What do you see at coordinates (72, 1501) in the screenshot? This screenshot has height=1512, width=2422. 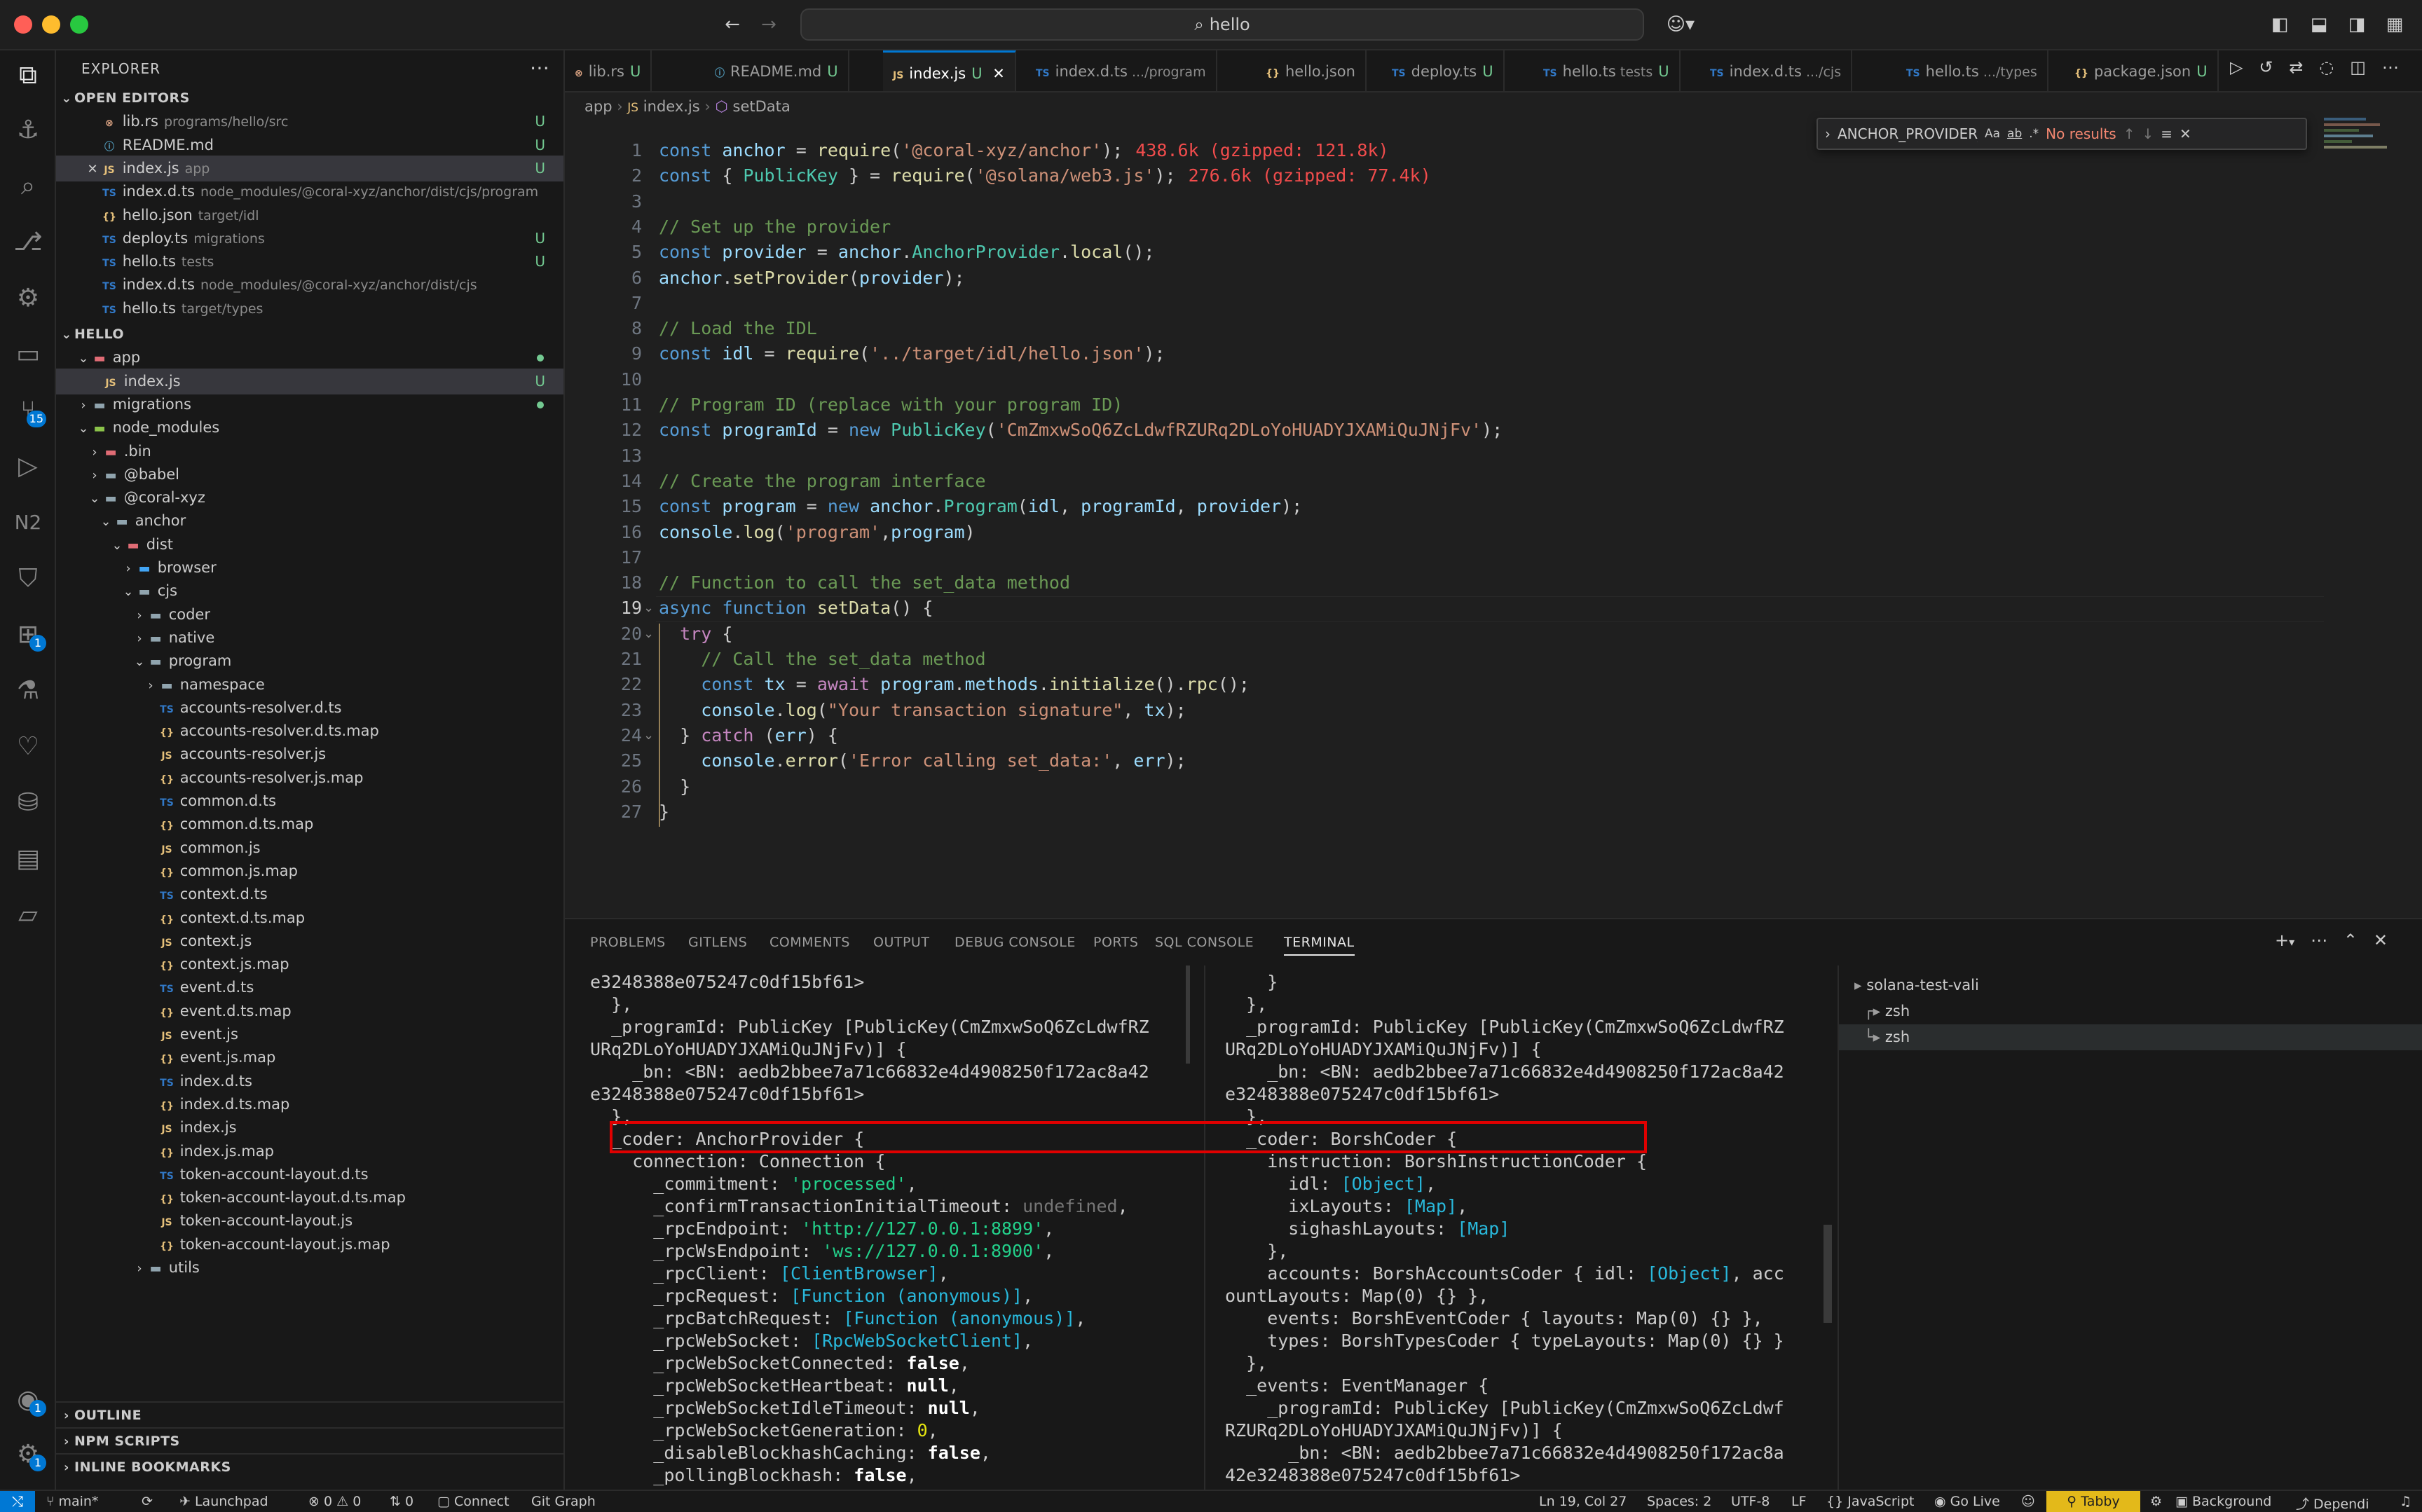 I see `branch-status: ⑂ main*` at bounding box center [72, 1501].